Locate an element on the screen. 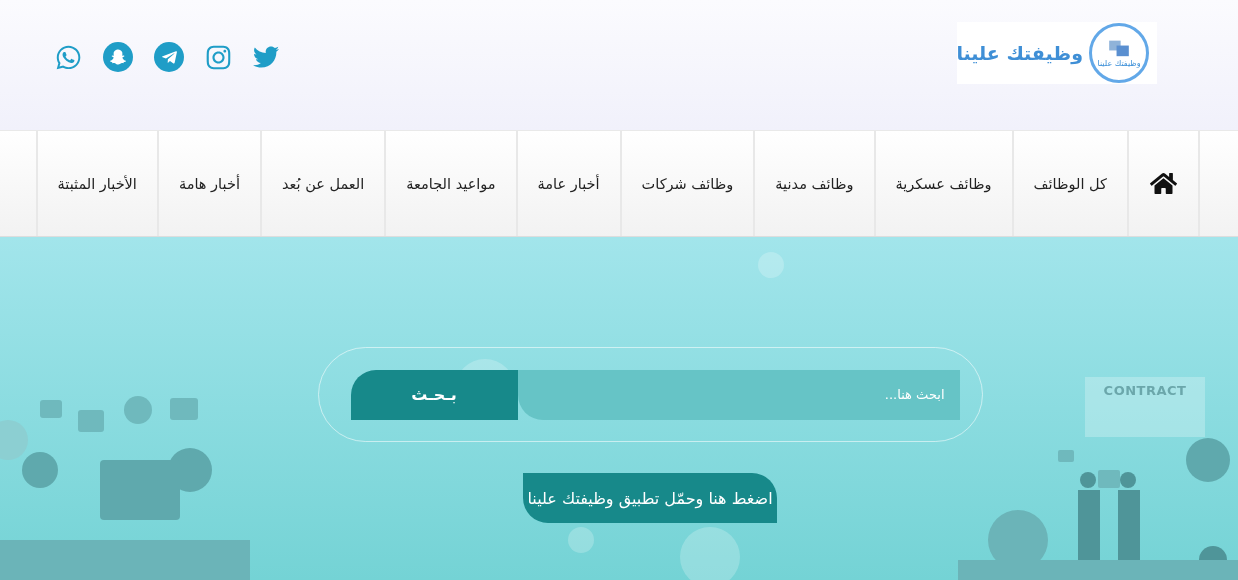 This screenshot has width=1238, height=580. instagram-icon is located at coordinates (218, 57).